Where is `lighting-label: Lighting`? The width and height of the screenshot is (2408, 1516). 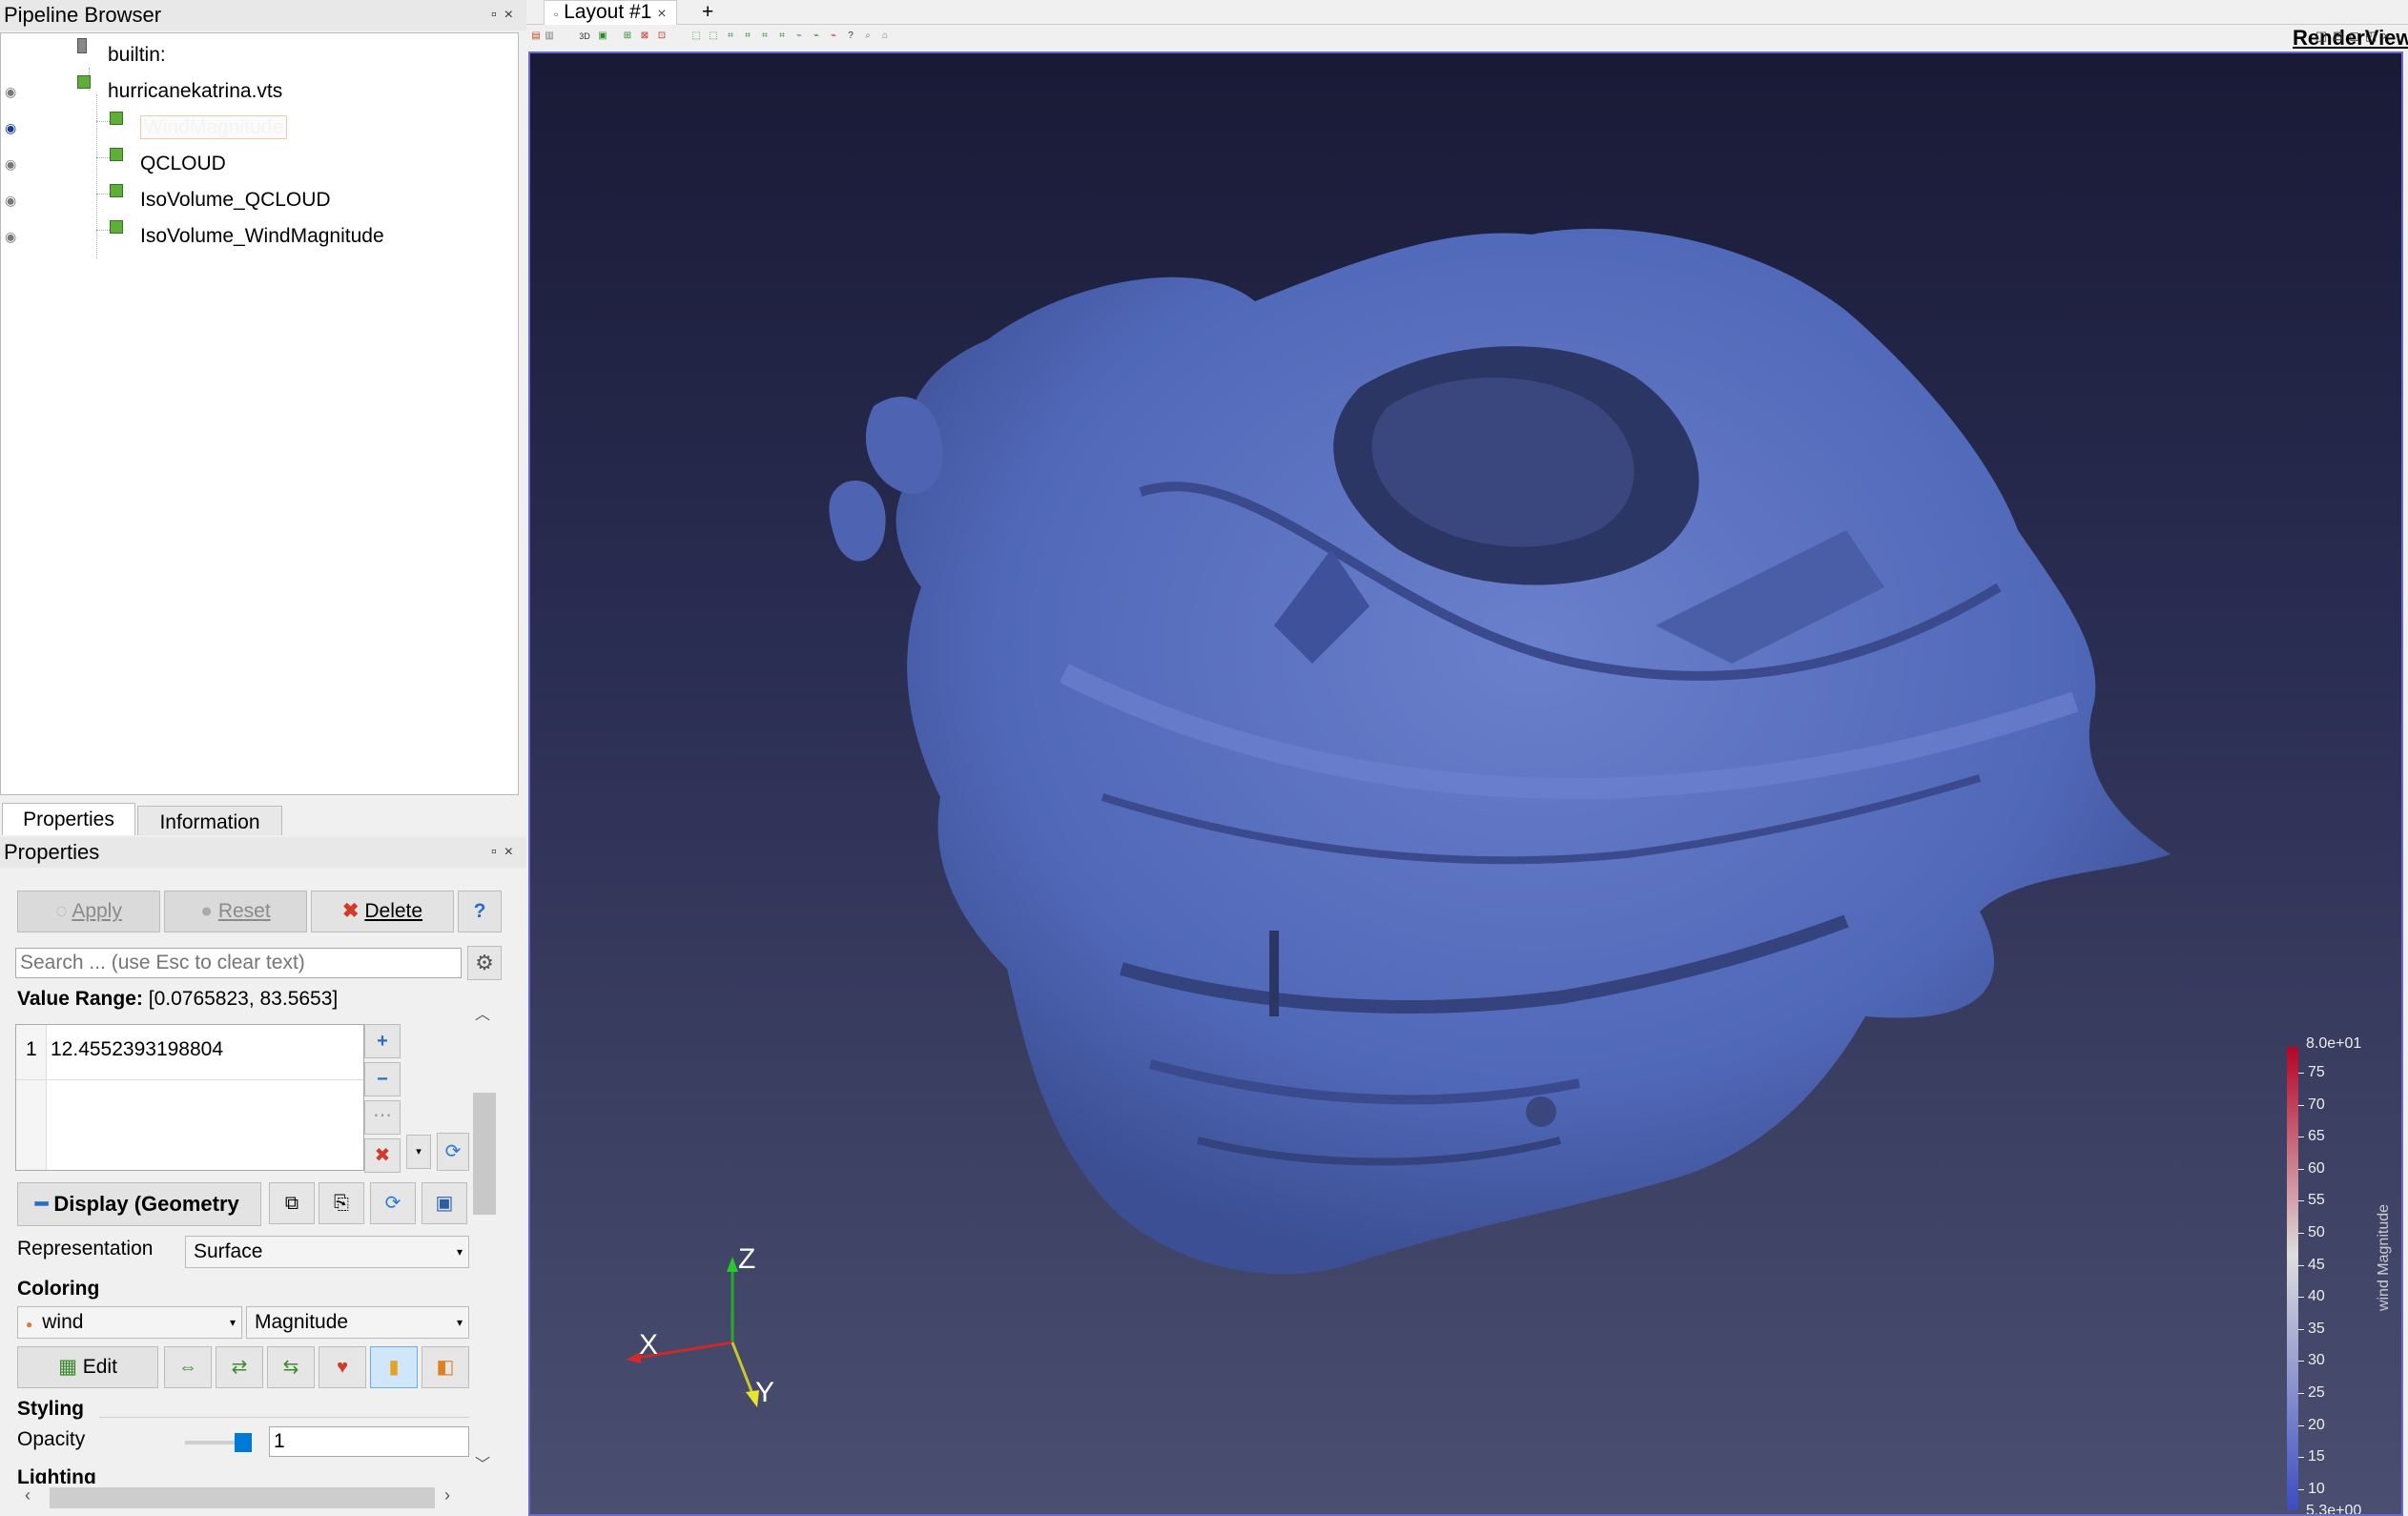 lighting-label: Lighting is located at coordinates (56, 1475).